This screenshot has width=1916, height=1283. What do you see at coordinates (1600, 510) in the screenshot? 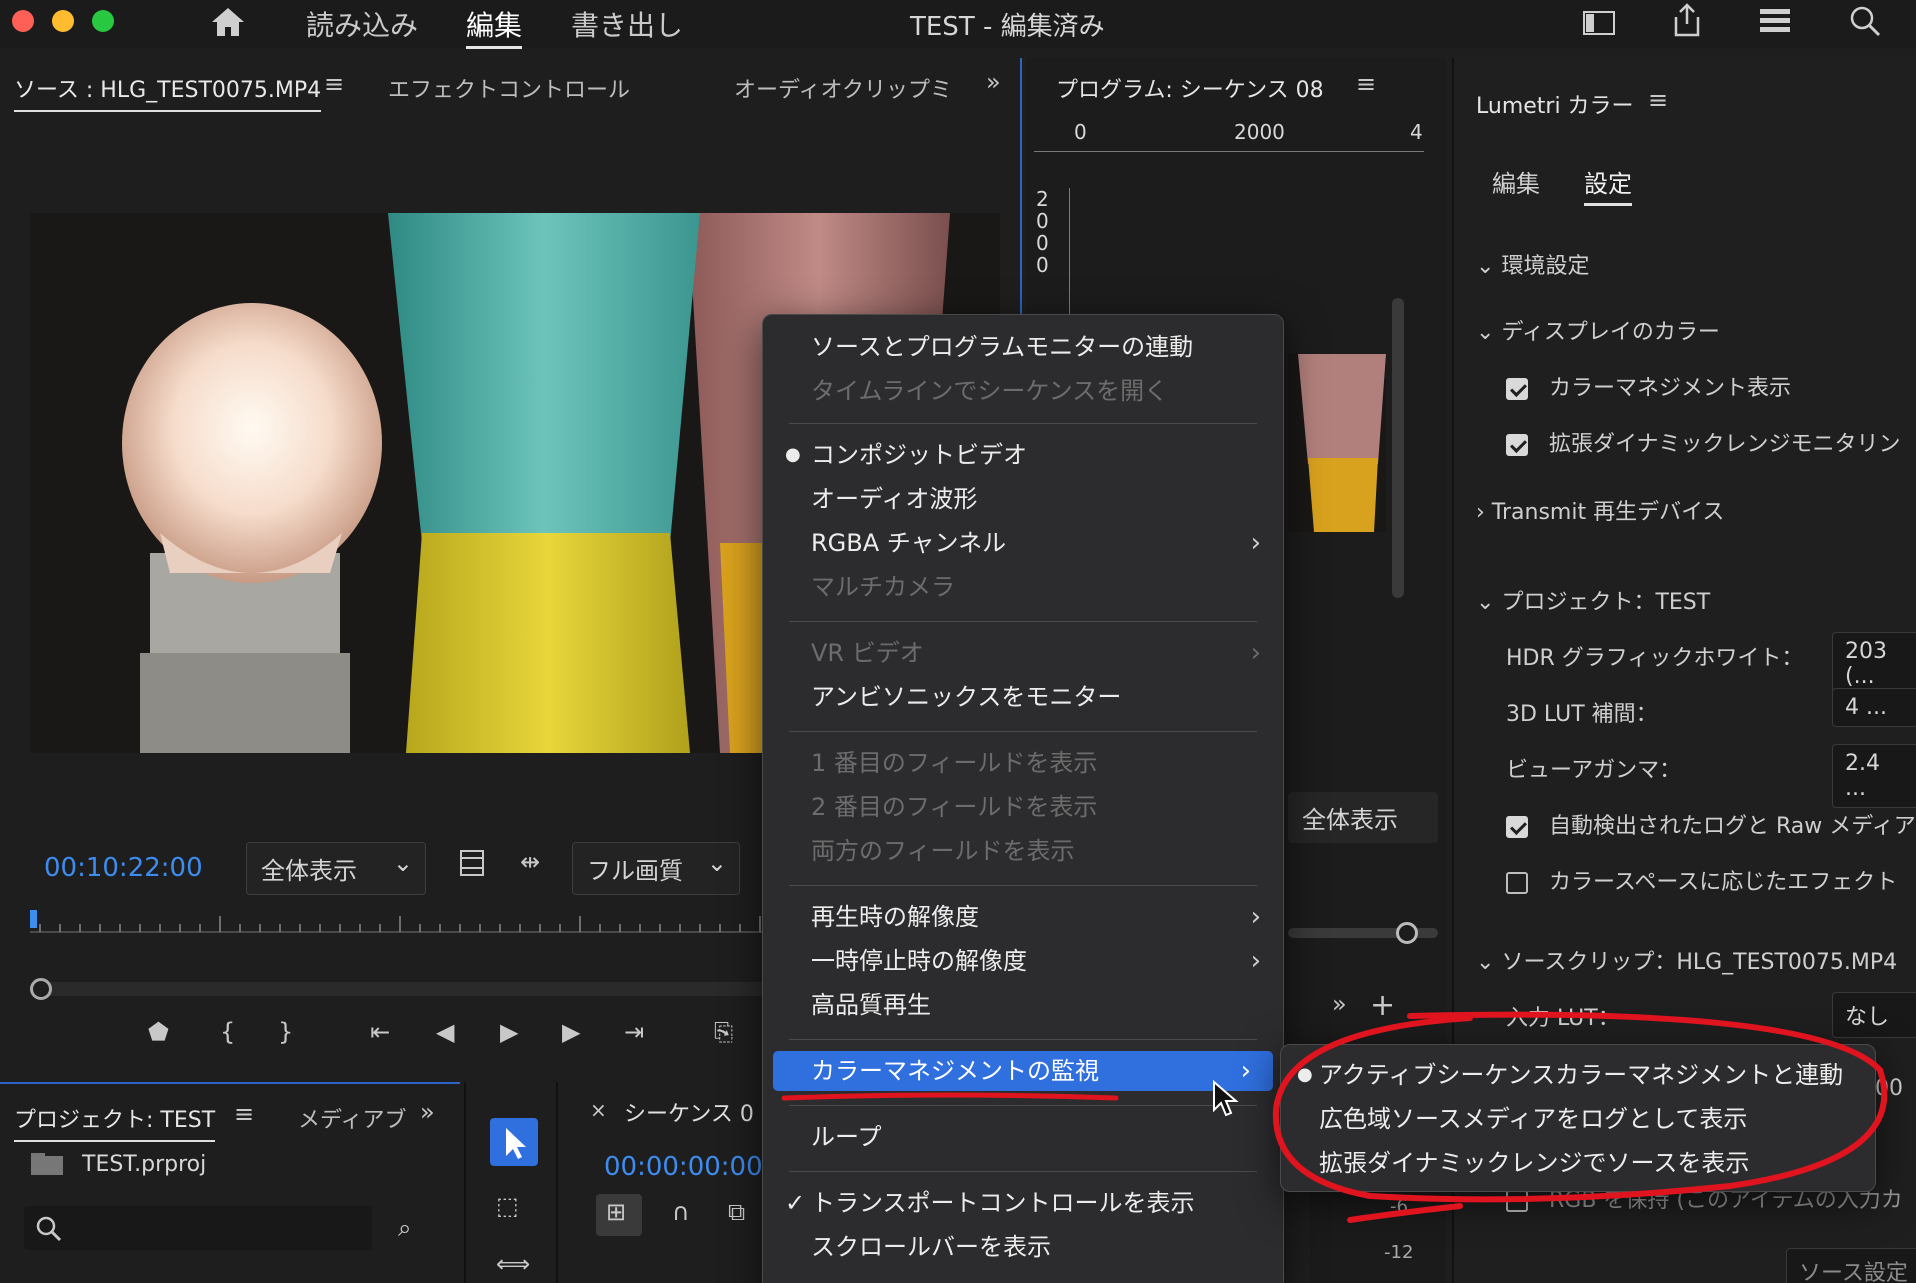
I see `section-transmit: › Transmit 再生デバイス` at bounding box center [1600, 510].